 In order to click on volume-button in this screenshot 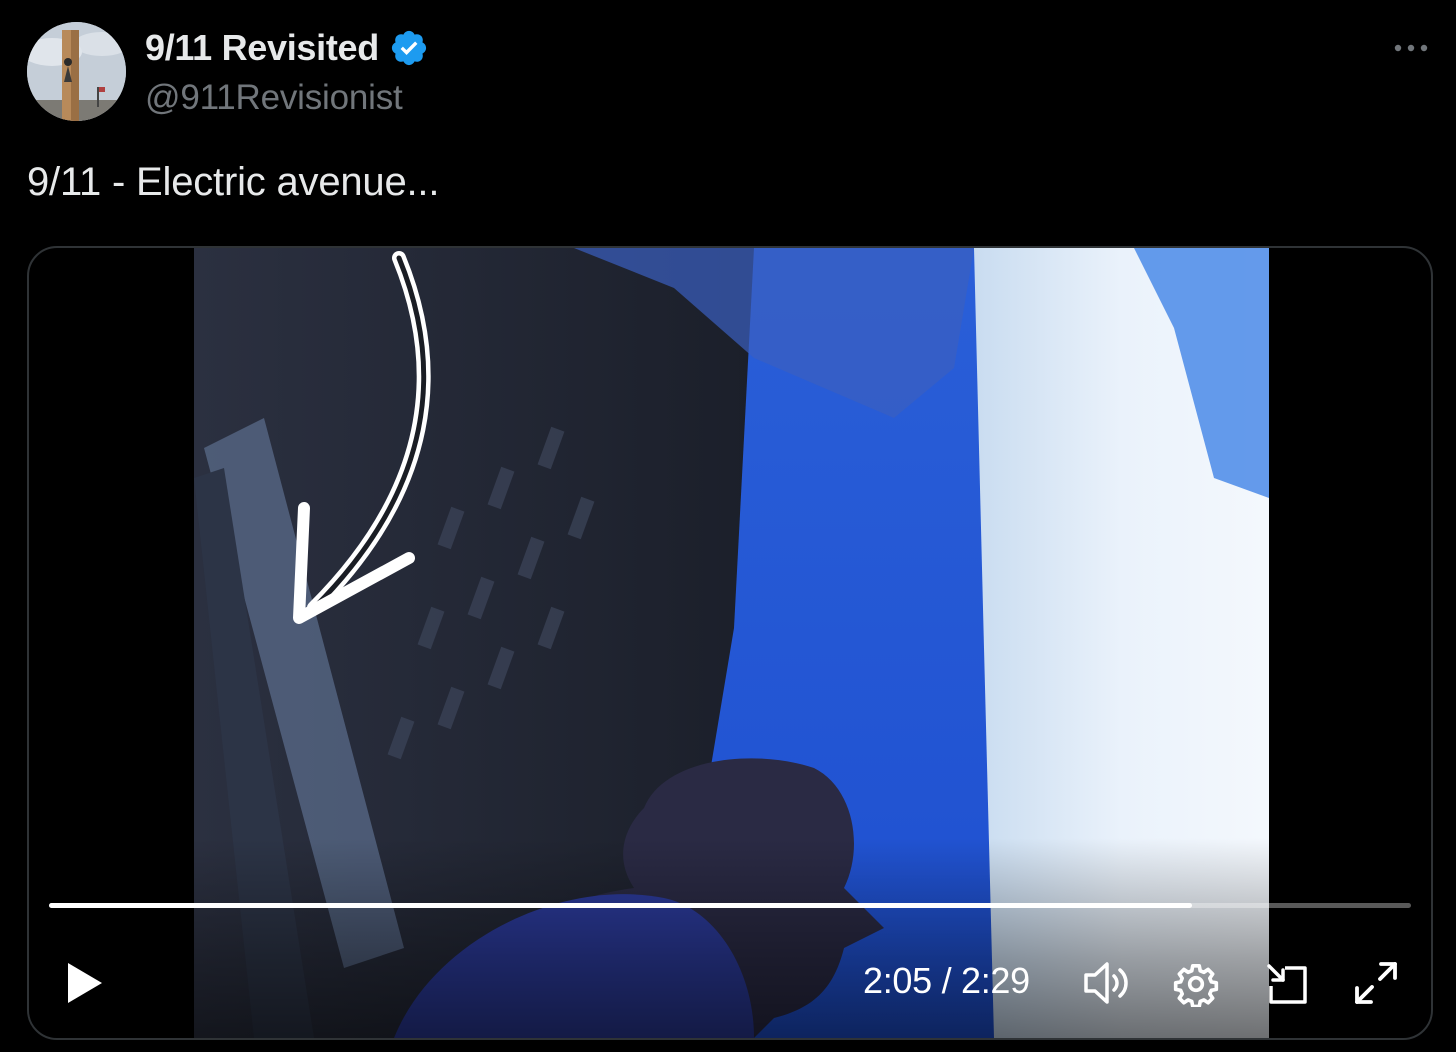, I will do `click(1108, 983)`.